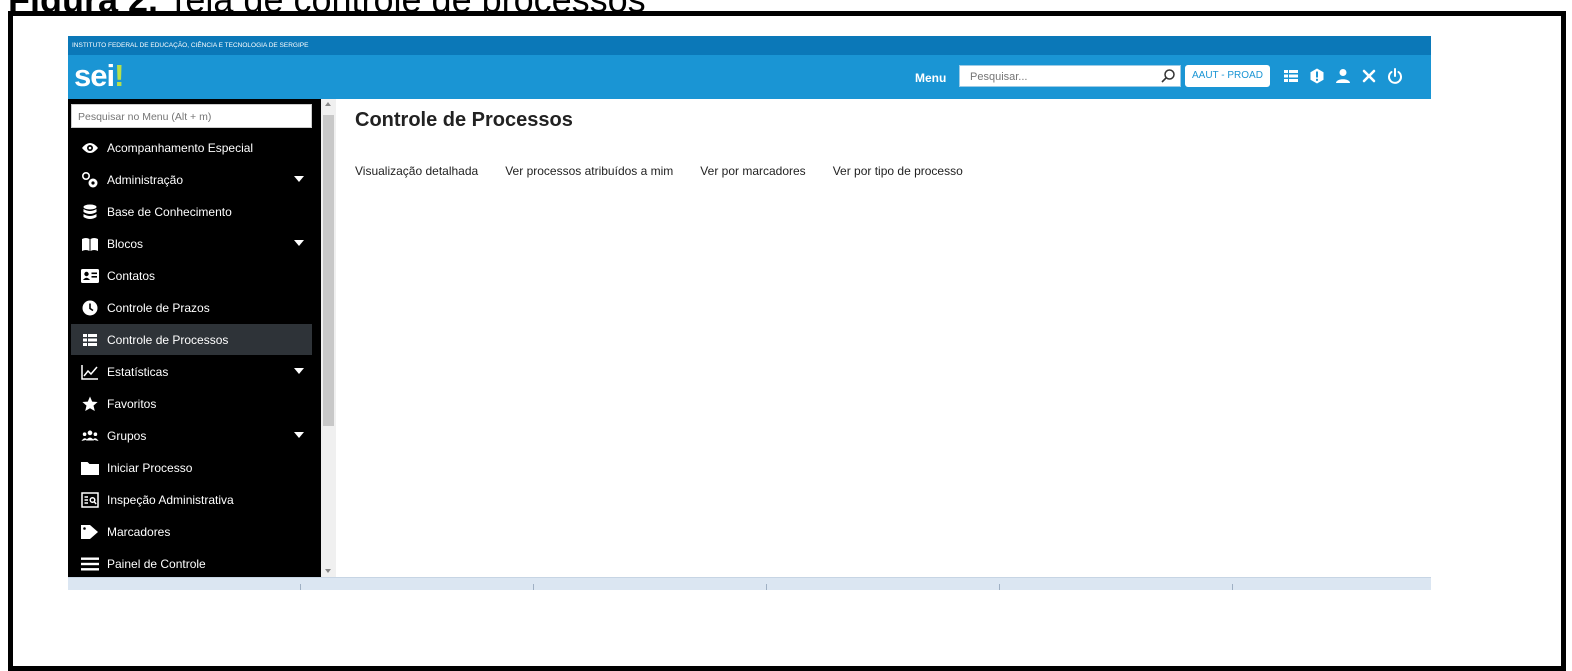 The height and width of the screenshot is (671, 1572). I want to click on sidebar-item-label: Painel de Controle, so click(156, 563).